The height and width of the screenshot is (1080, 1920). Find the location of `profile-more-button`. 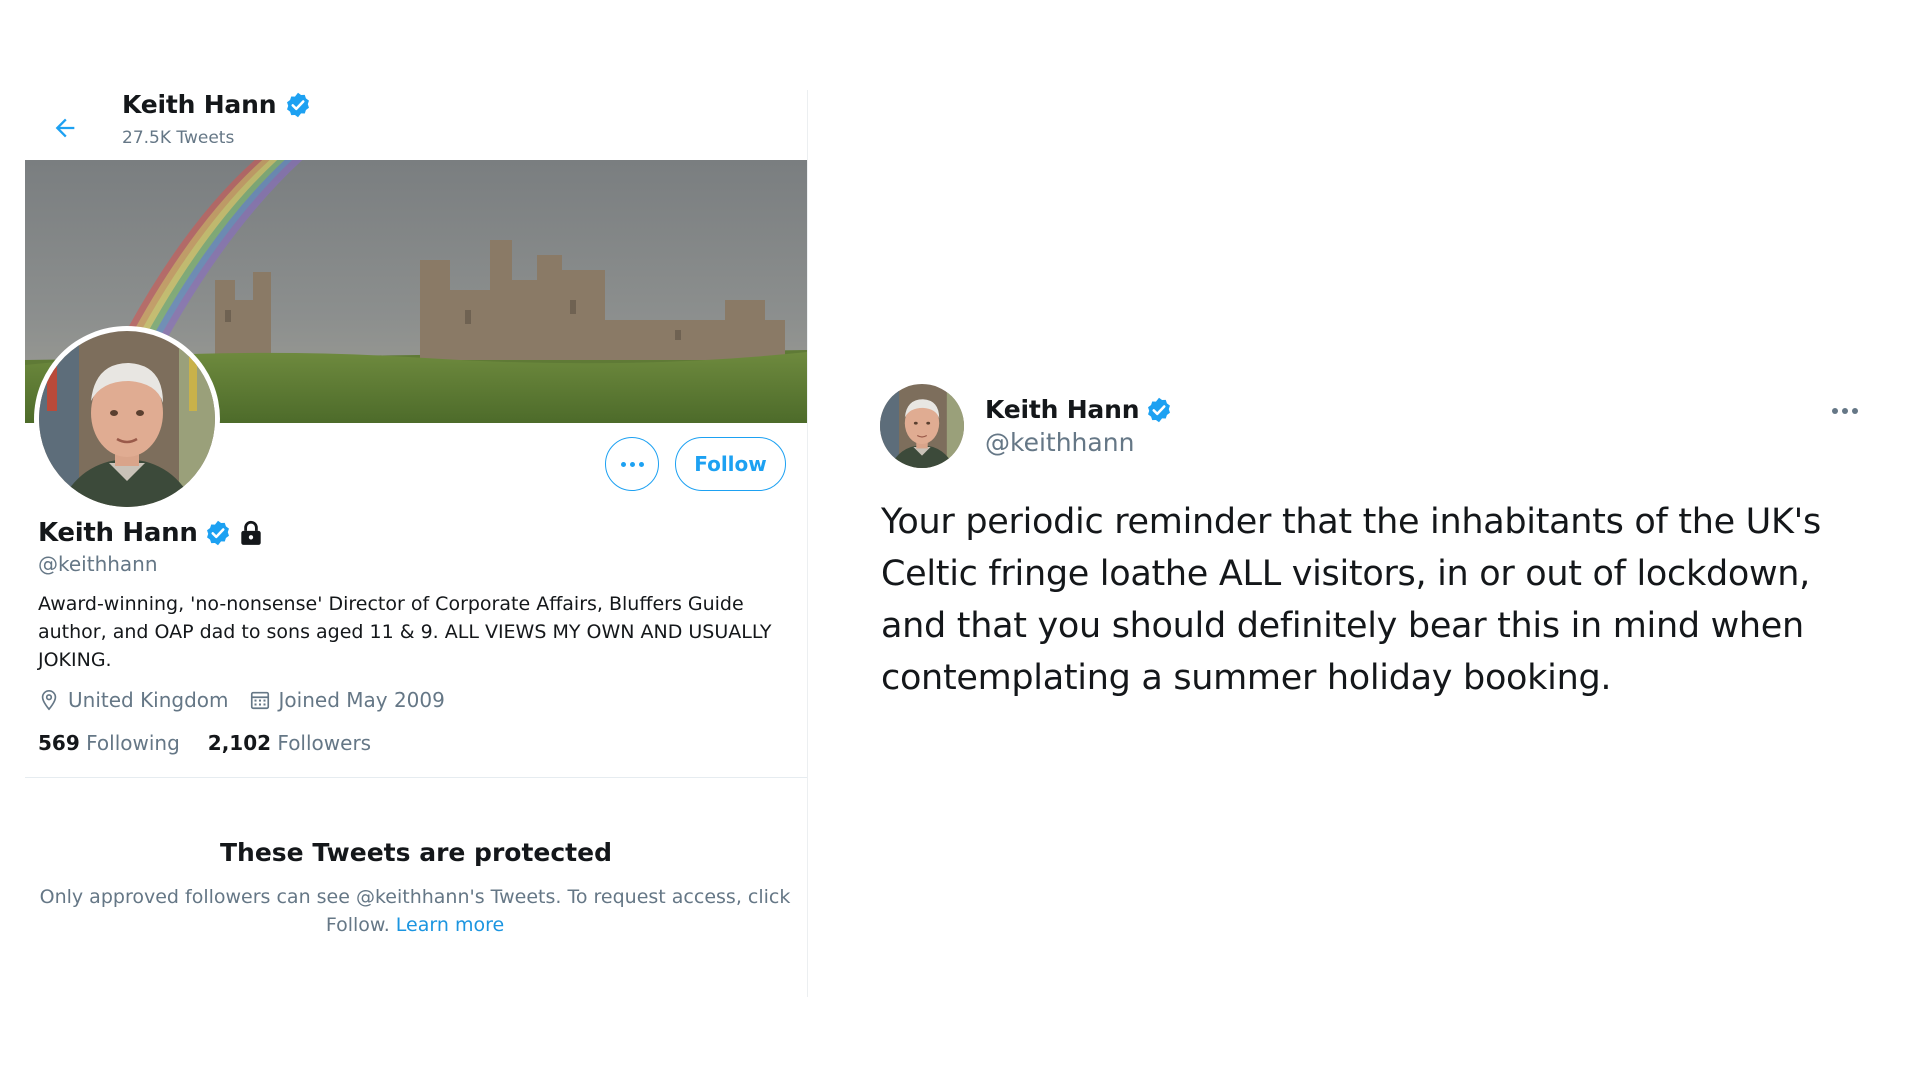

profile-more-button is located at coordinates (632, 464).